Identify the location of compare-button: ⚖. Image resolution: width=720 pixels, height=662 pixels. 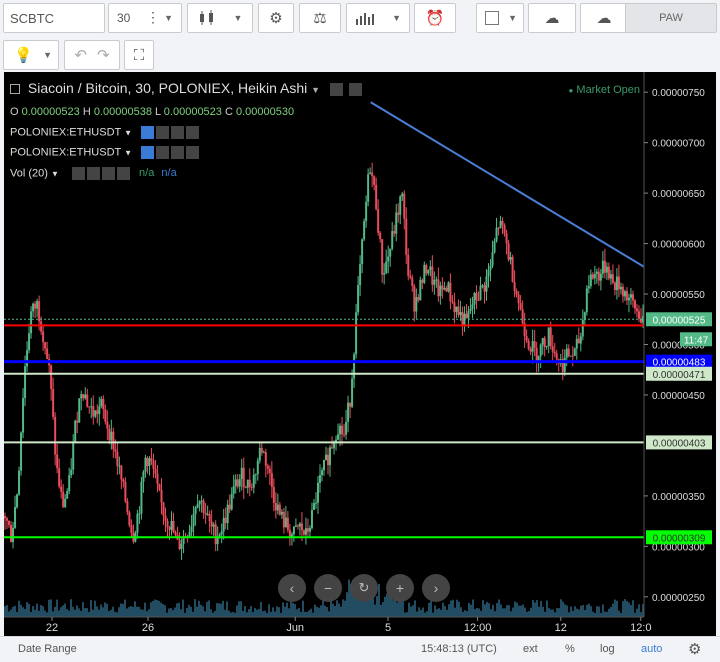
(320, 18).